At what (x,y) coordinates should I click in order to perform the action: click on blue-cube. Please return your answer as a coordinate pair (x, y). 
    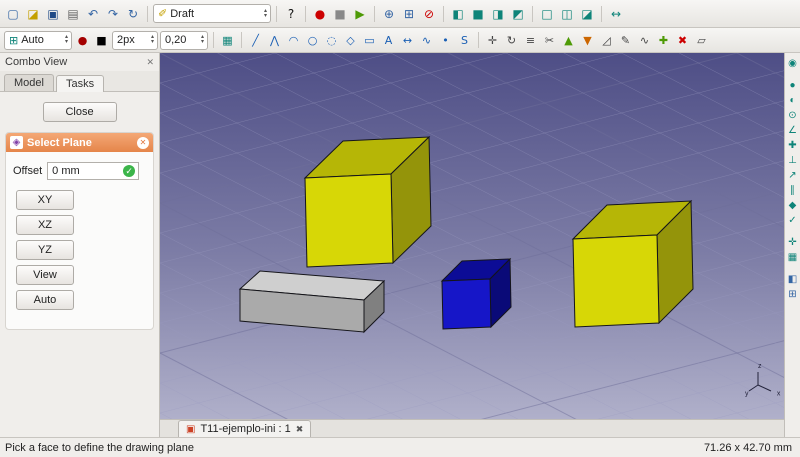
    Looking at the image, I should click on (476, 293).